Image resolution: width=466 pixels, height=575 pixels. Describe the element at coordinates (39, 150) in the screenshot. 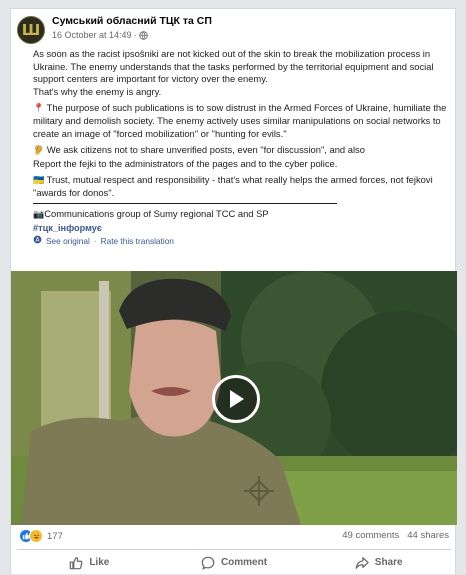

I see `ear-icon: 🦻` at that location.